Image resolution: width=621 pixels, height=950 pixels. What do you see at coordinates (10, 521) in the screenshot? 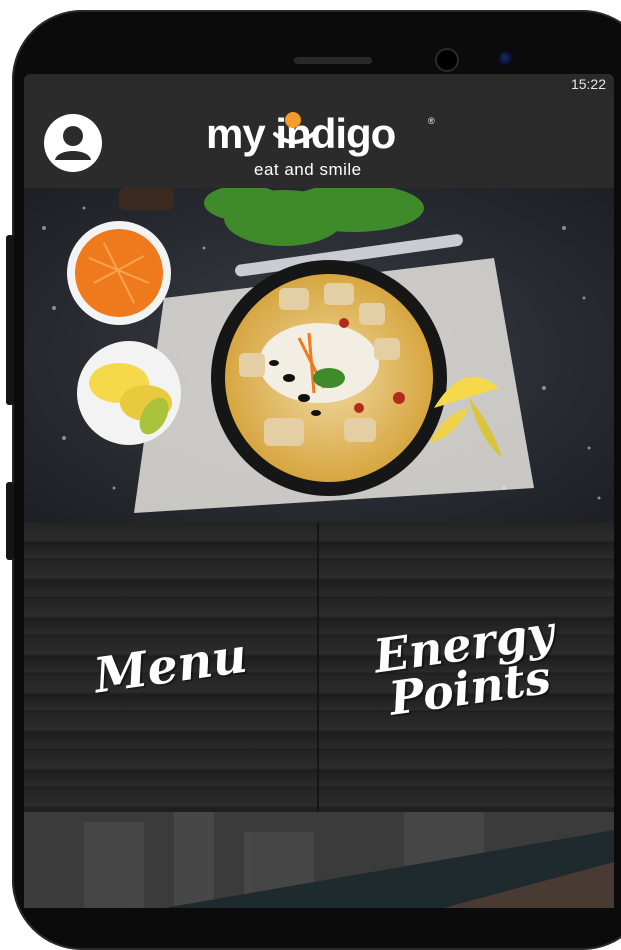
I see `power-button` at bounding box center [10, 521].